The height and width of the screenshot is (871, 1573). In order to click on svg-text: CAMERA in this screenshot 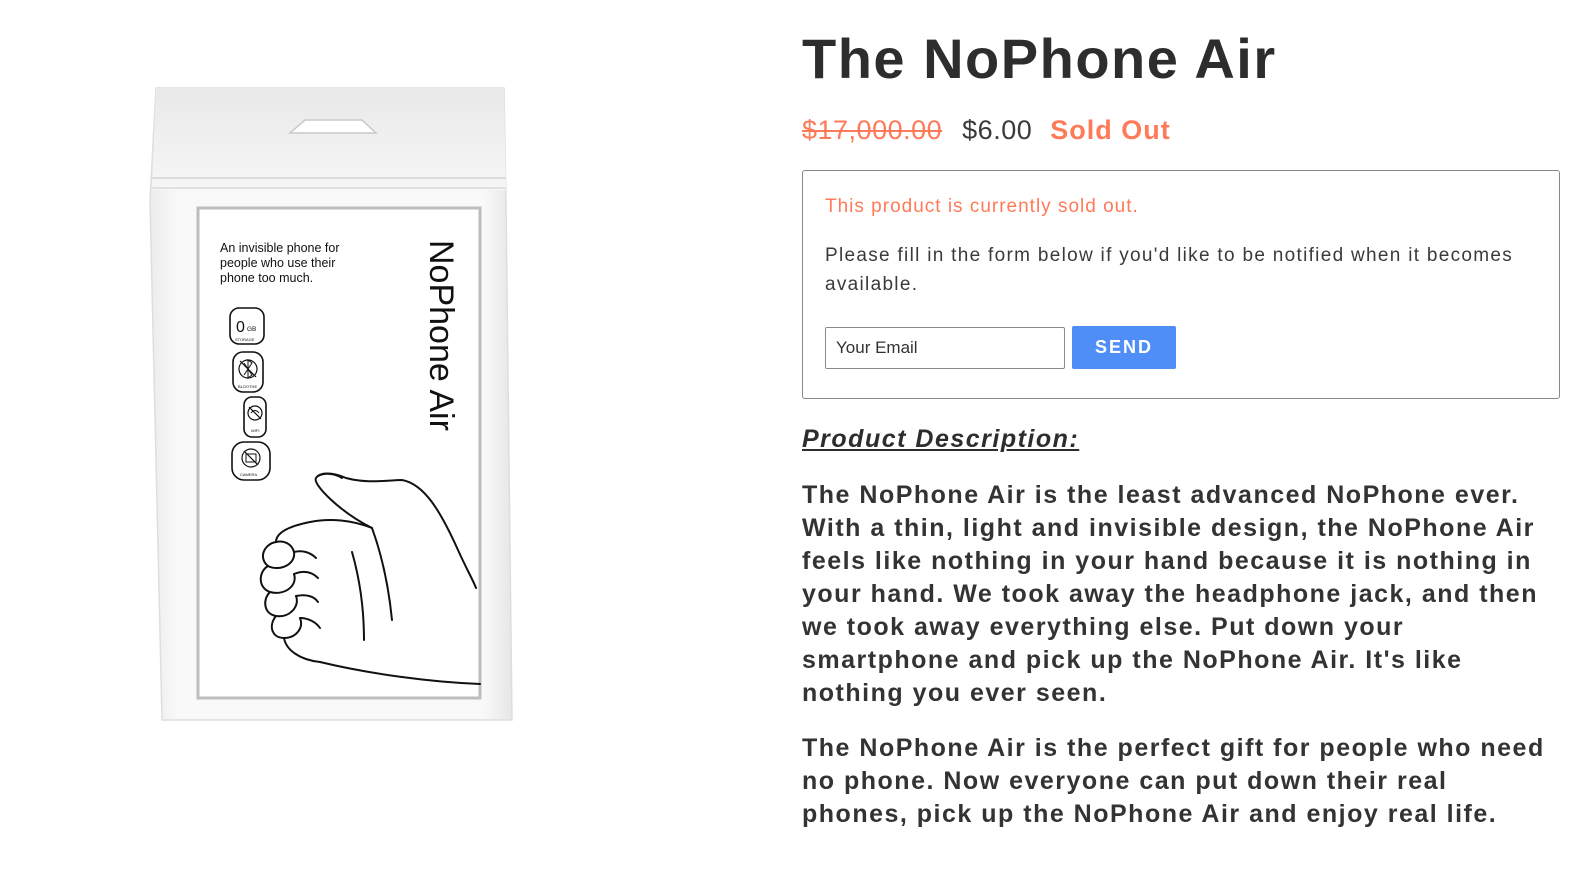, I will do `click(248, 474)`.